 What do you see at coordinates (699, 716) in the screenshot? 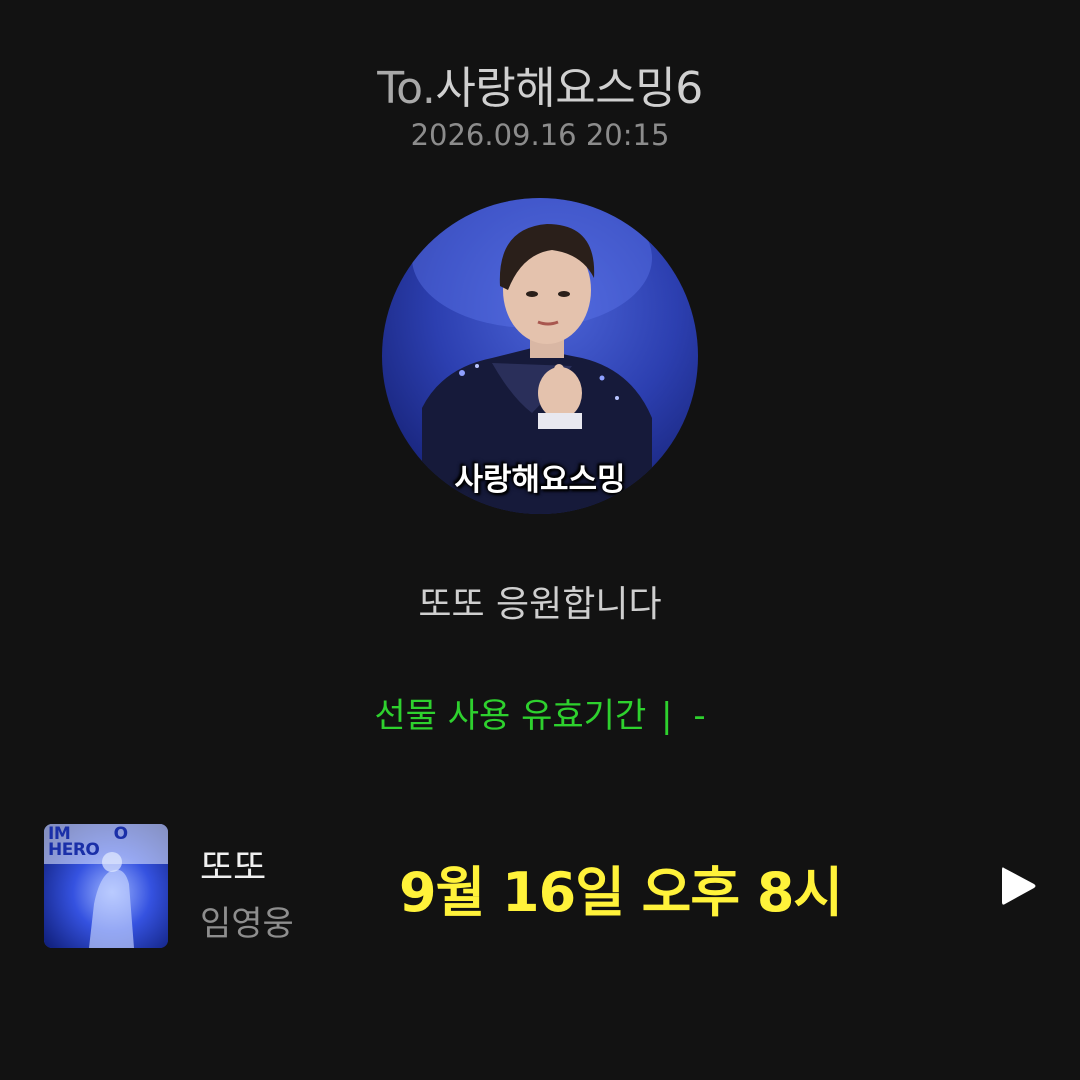
I see `validity-value: -` at bounding box center [699, 716].